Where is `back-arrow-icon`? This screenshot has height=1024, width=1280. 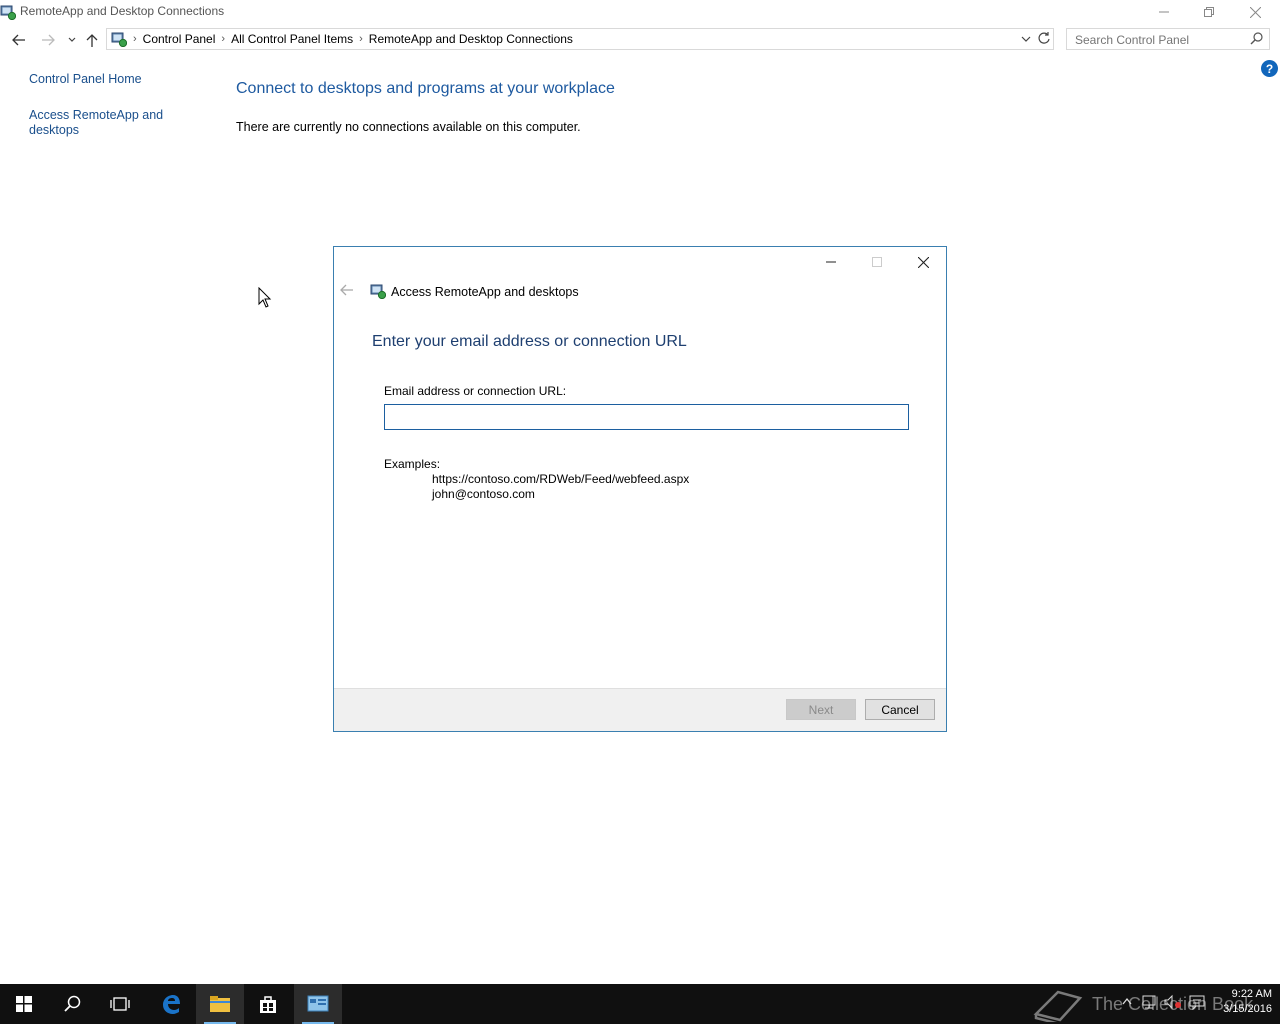 back-arrow-icon is located at coordinates (18, 40).